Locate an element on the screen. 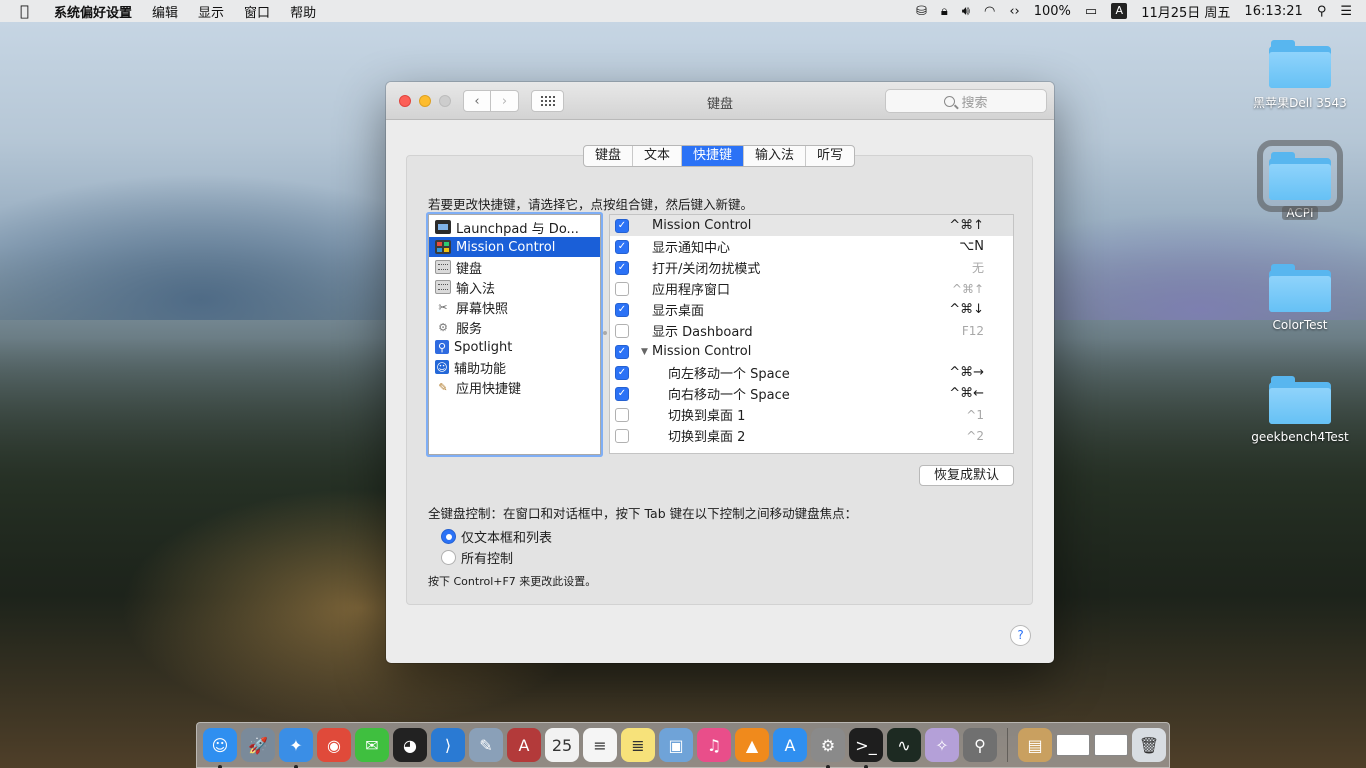  preview-icon: ✎ is located at coordinates (486, 745).